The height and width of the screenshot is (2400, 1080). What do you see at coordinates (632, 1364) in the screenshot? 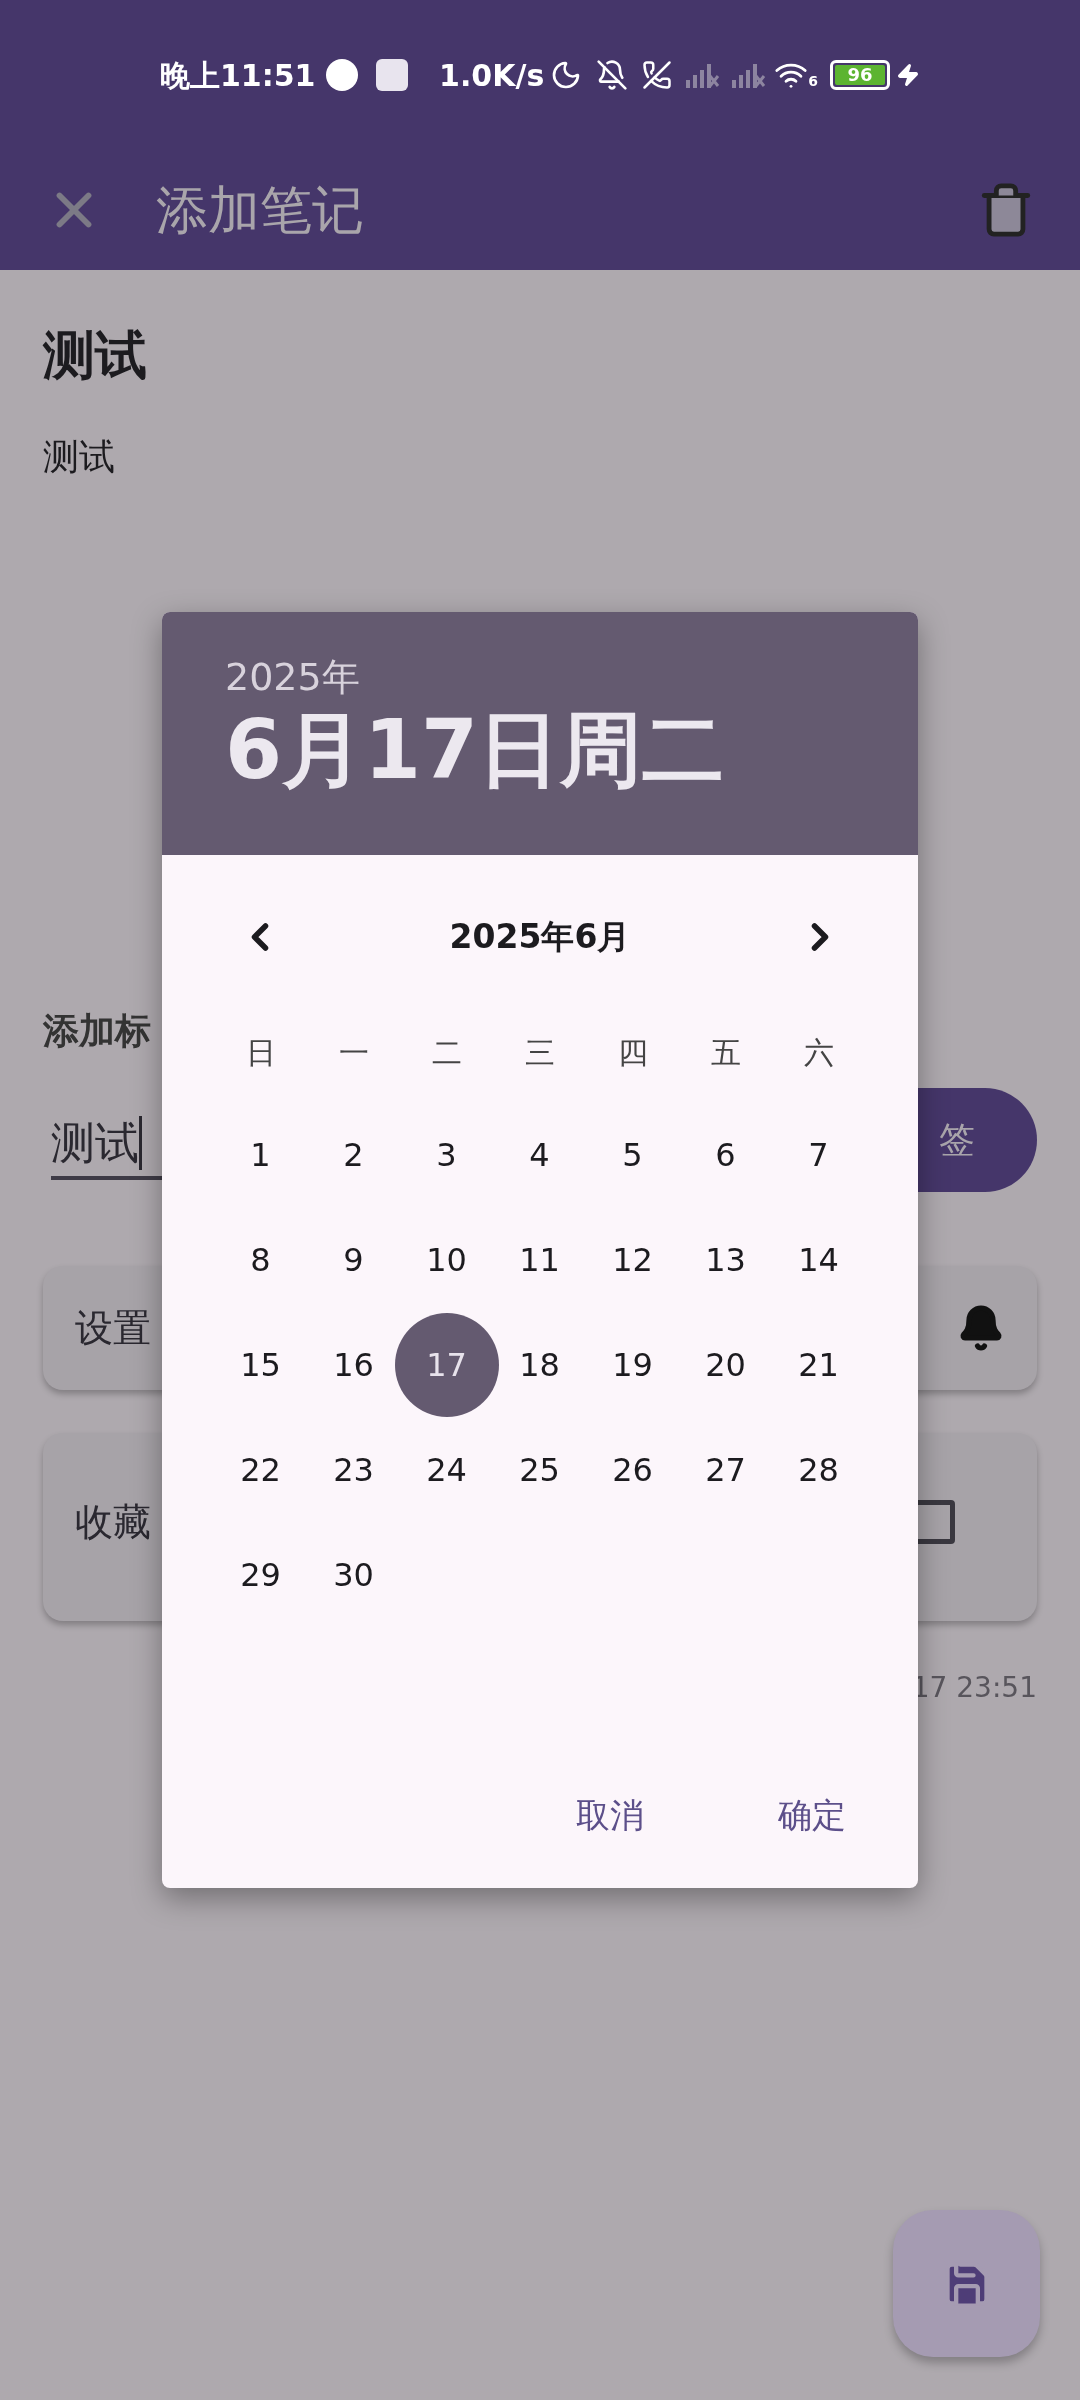
I see `day-cell: 19` at bounding box center [632, 1364].